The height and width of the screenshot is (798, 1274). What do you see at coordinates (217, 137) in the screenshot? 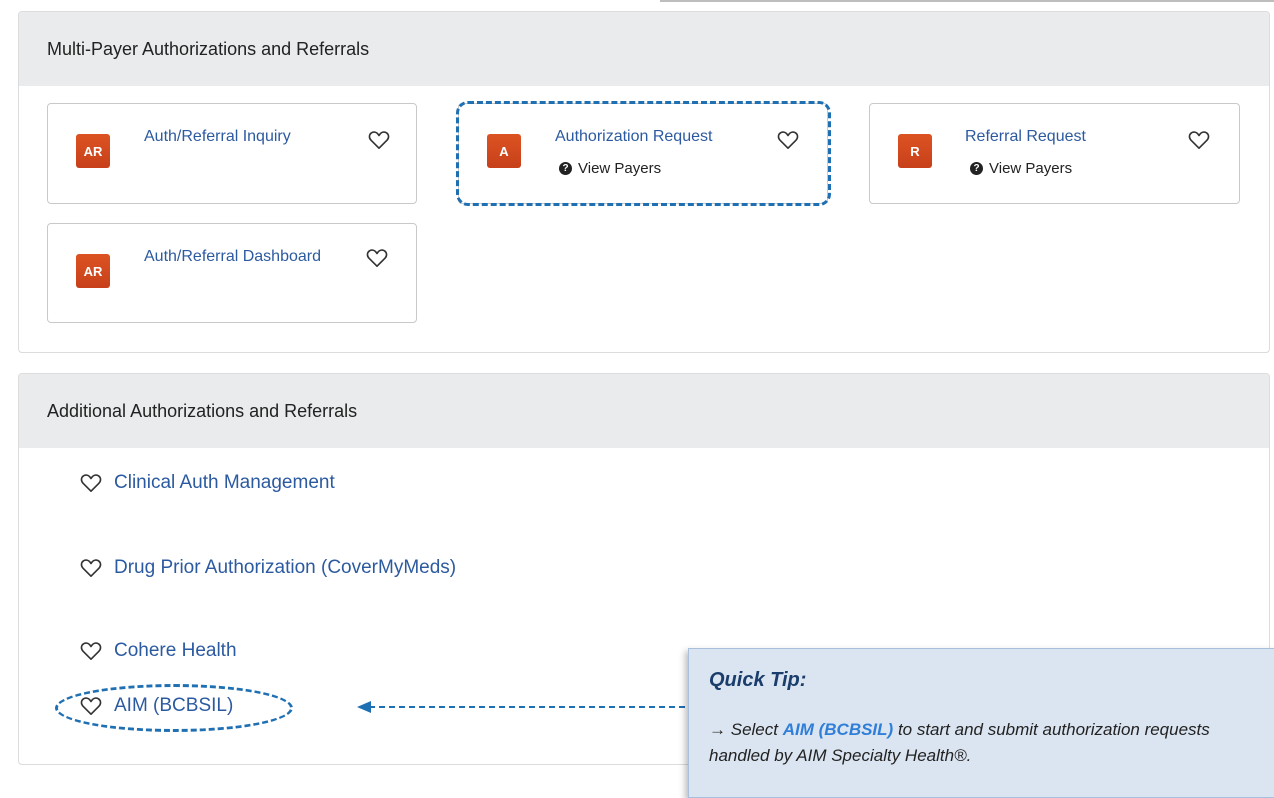
I see `auth-referral-inquiry-link: Auth/Referral Inquiry` at bounding box center [217, 137].